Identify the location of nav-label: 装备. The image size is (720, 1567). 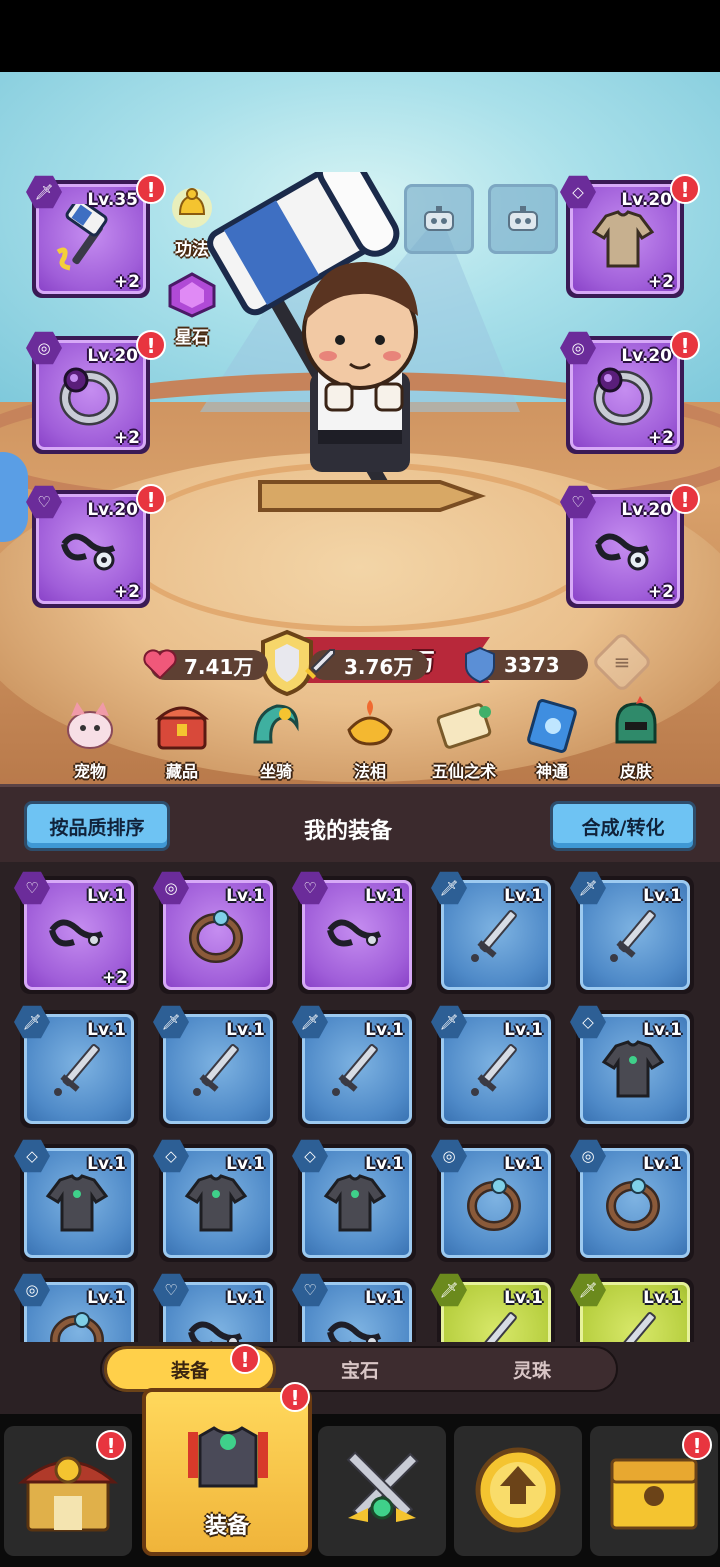
(226, 1526).